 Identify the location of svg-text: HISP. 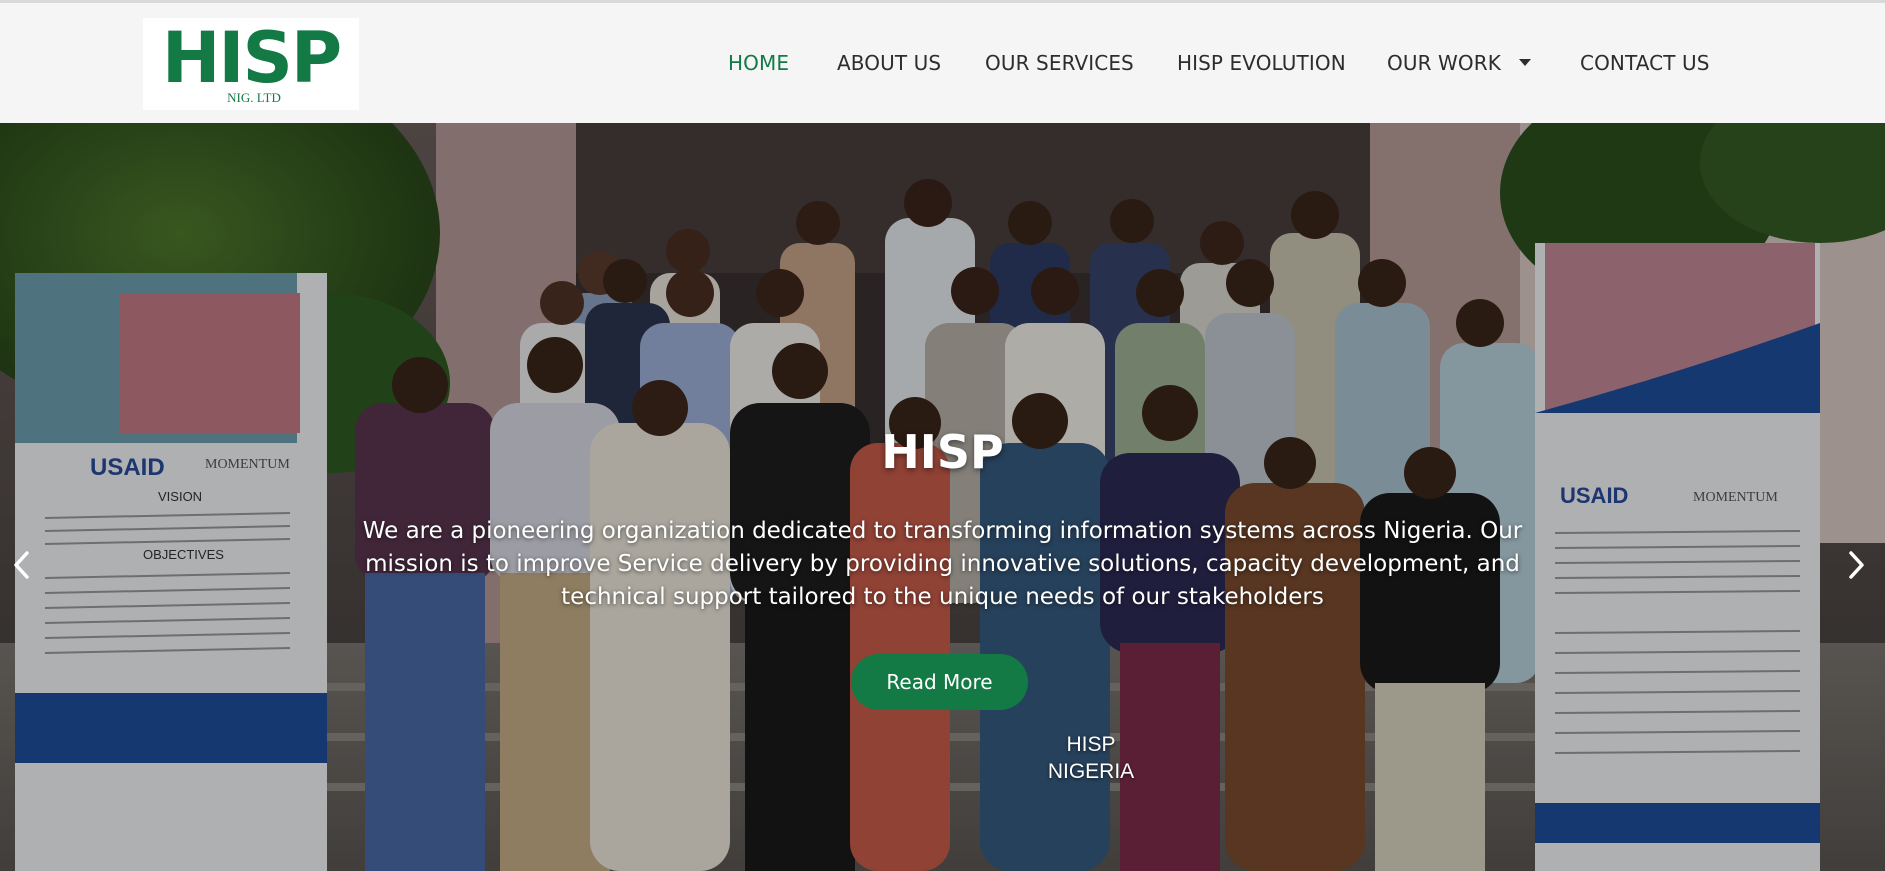
(251, 58).